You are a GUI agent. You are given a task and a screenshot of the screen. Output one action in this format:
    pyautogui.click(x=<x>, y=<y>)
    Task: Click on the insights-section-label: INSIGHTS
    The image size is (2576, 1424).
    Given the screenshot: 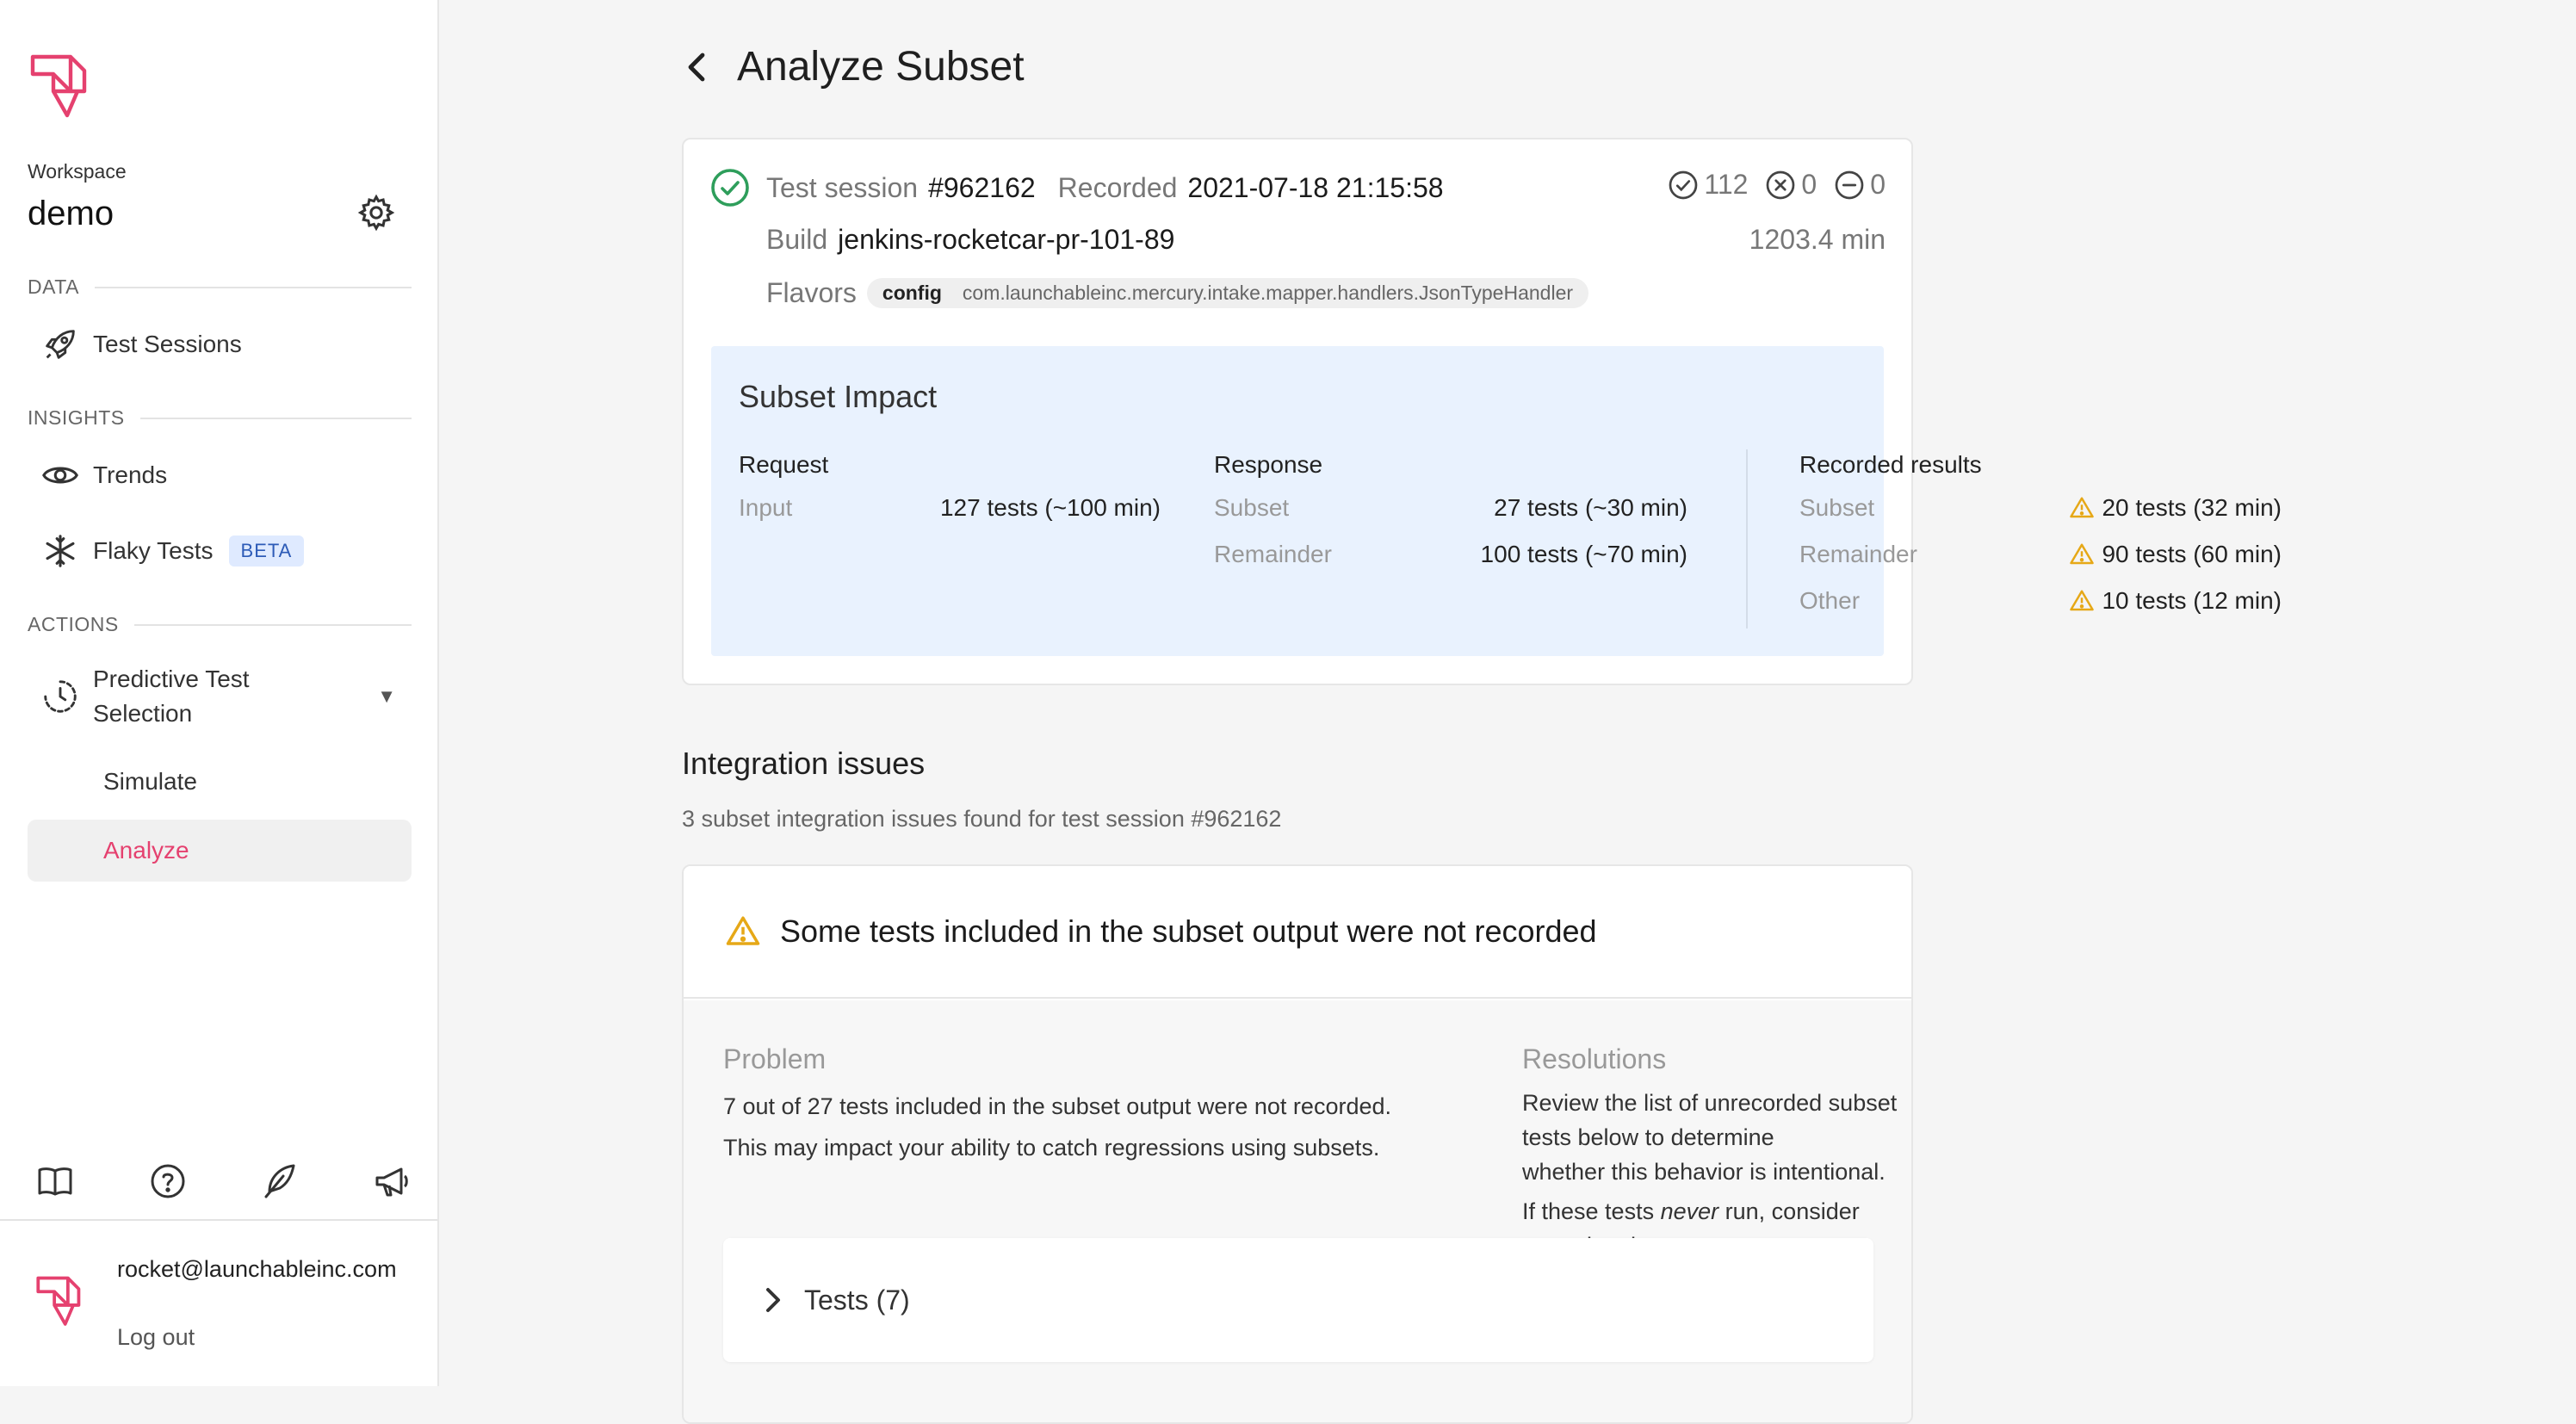 What is the action you would take?
    pyautogui.click(x=77, y=417)
    